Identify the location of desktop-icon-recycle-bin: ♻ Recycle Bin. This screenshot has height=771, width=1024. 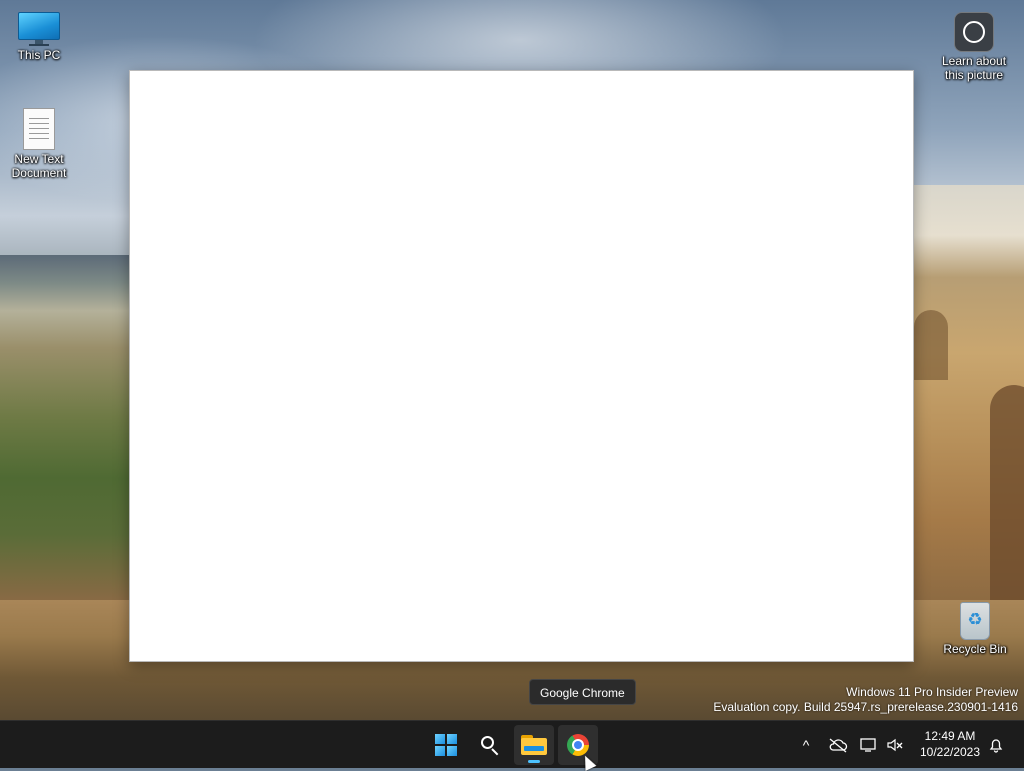
(975, 627).